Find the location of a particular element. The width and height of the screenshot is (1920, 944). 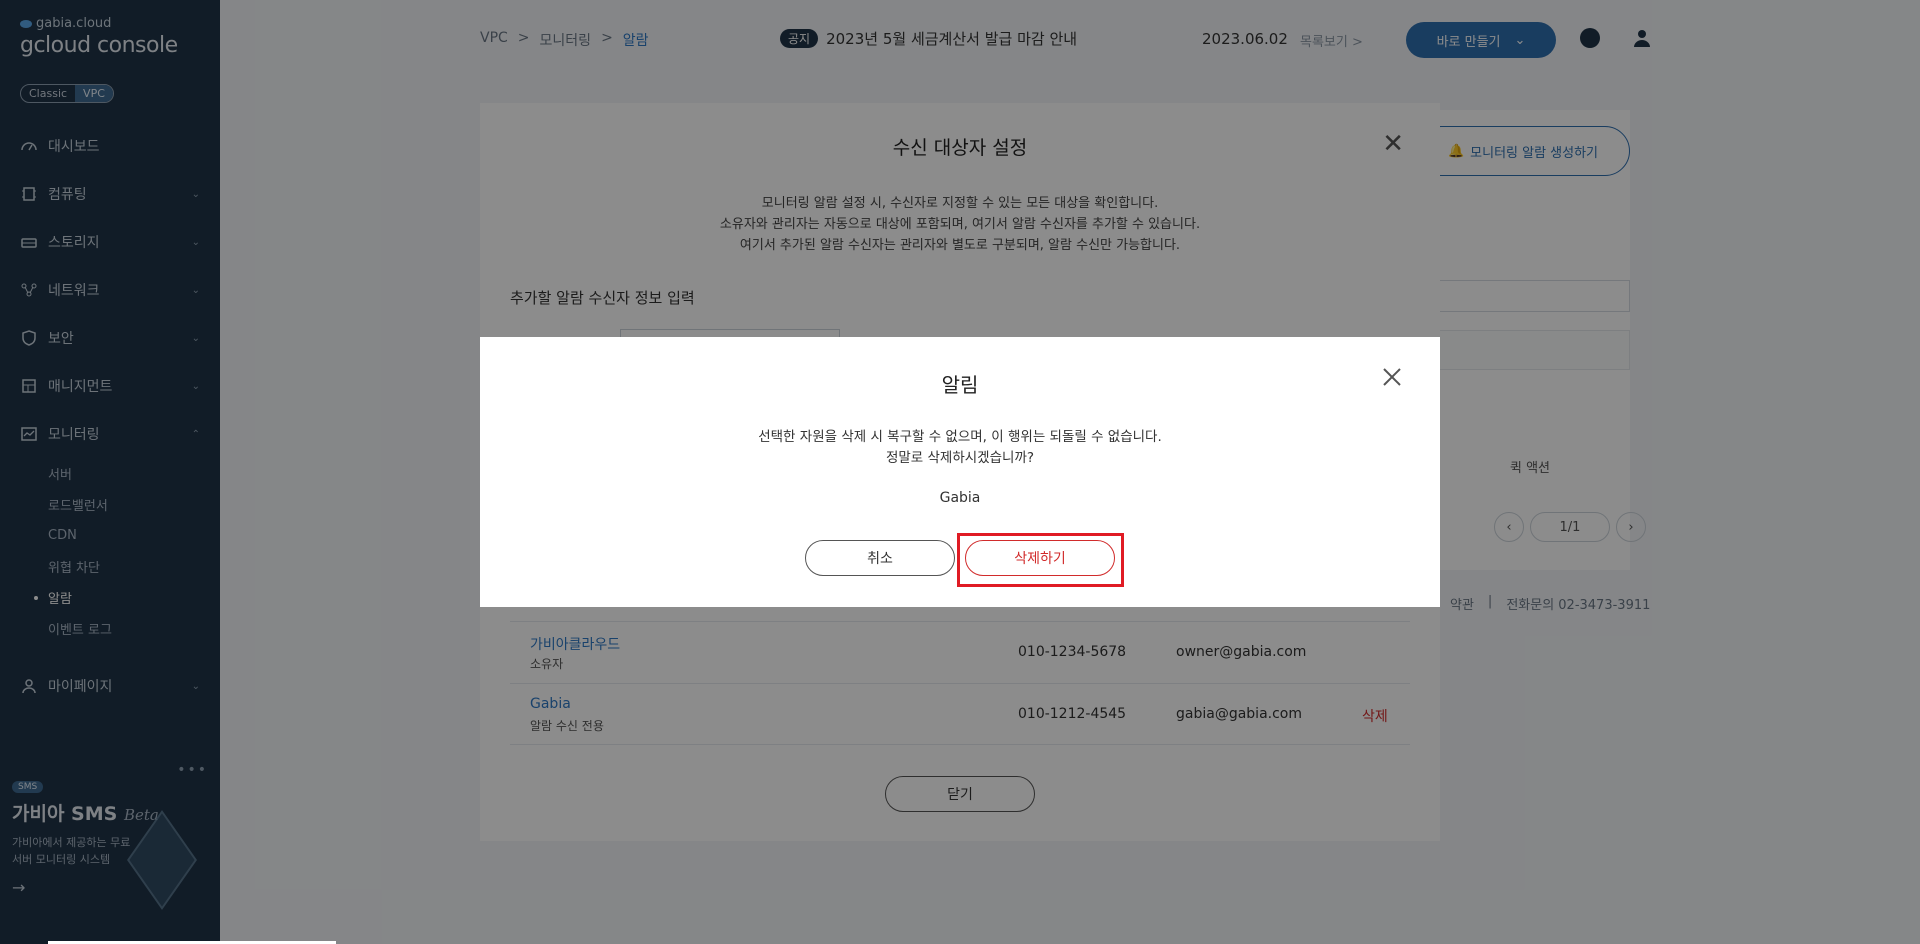

resource-name: Gabia is located at coordinates (960, 498).